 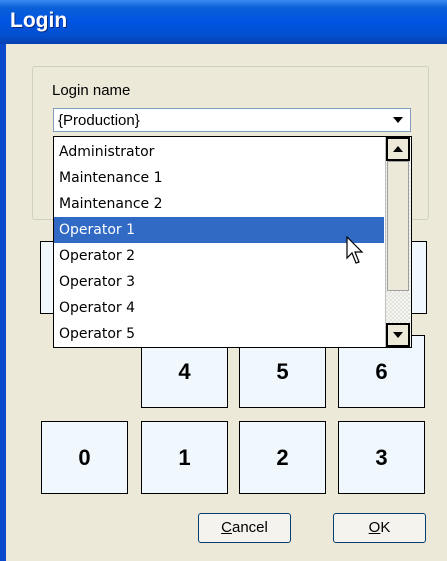 What do you see at coordinates (219, 178) in the screenshot?
I see `list-item-maintenance-1: Maintenance 1` at bounding box center [219, 178].